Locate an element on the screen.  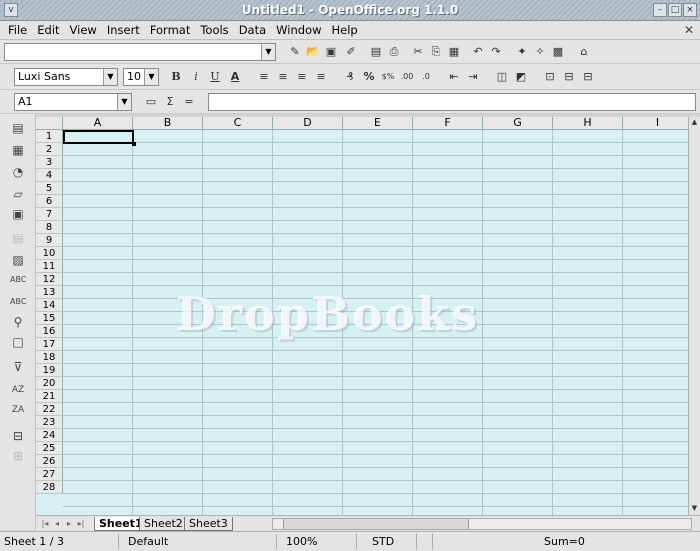
tab-sheet2: Sheet2 is located at coordinates (163, 524).